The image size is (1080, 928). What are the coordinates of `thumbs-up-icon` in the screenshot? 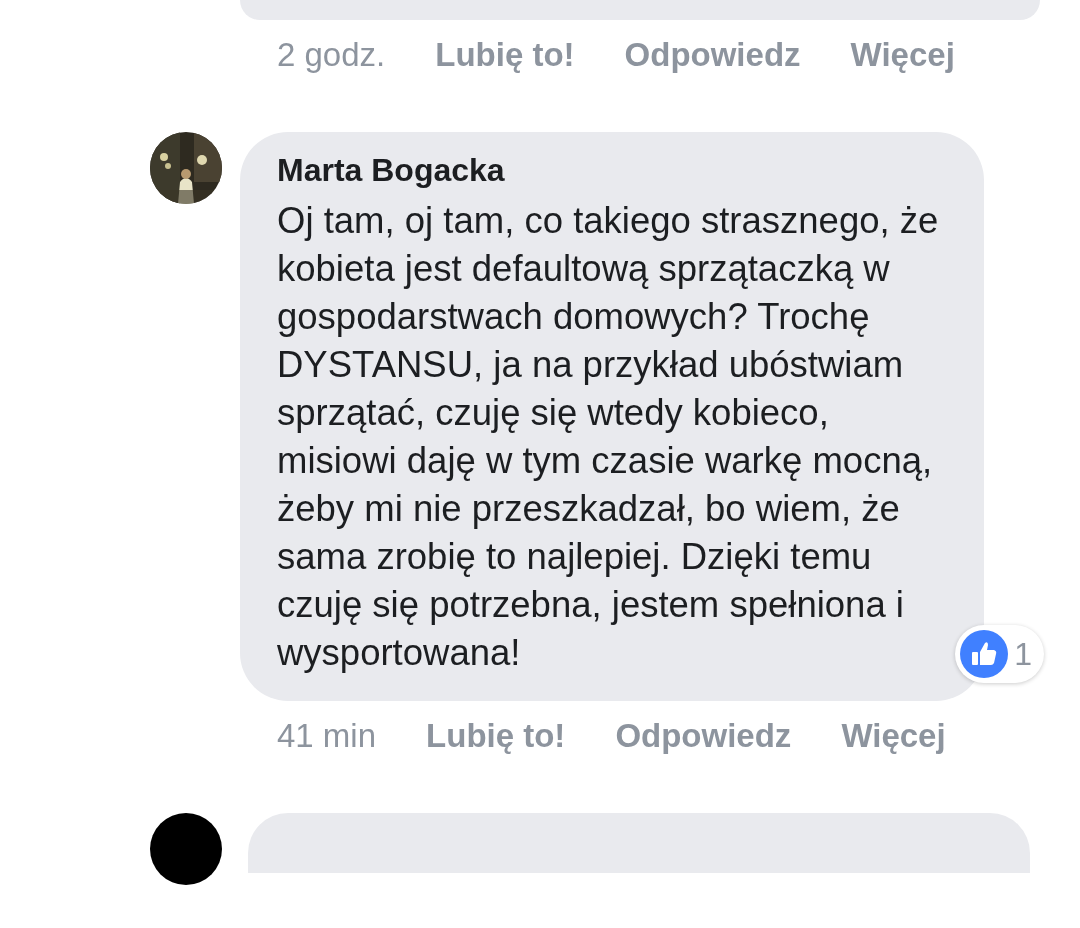 It's located at (984, 654).